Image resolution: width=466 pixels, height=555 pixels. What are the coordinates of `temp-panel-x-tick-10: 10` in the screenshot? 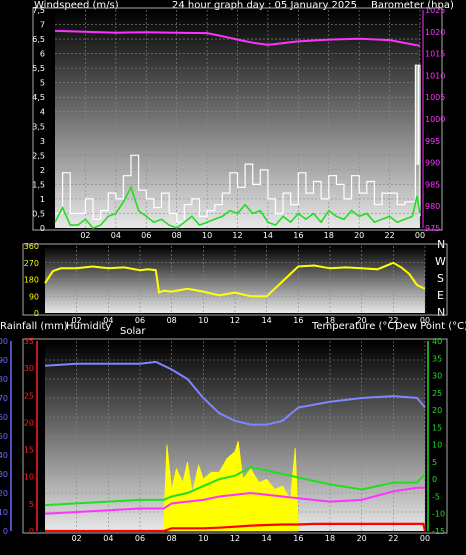 It's located at (203, 538).